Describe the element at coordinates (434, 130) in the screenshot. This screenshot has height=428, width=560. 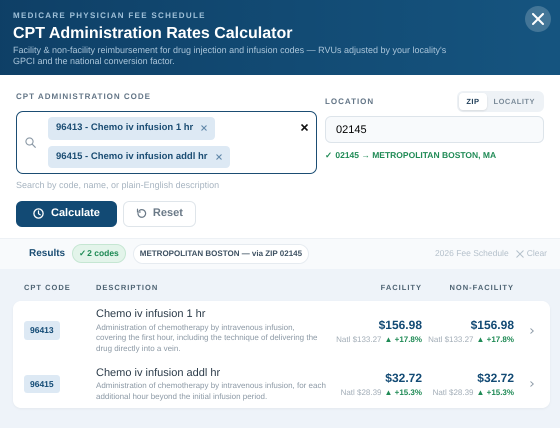
I see `zip-input: 02145` at that location.